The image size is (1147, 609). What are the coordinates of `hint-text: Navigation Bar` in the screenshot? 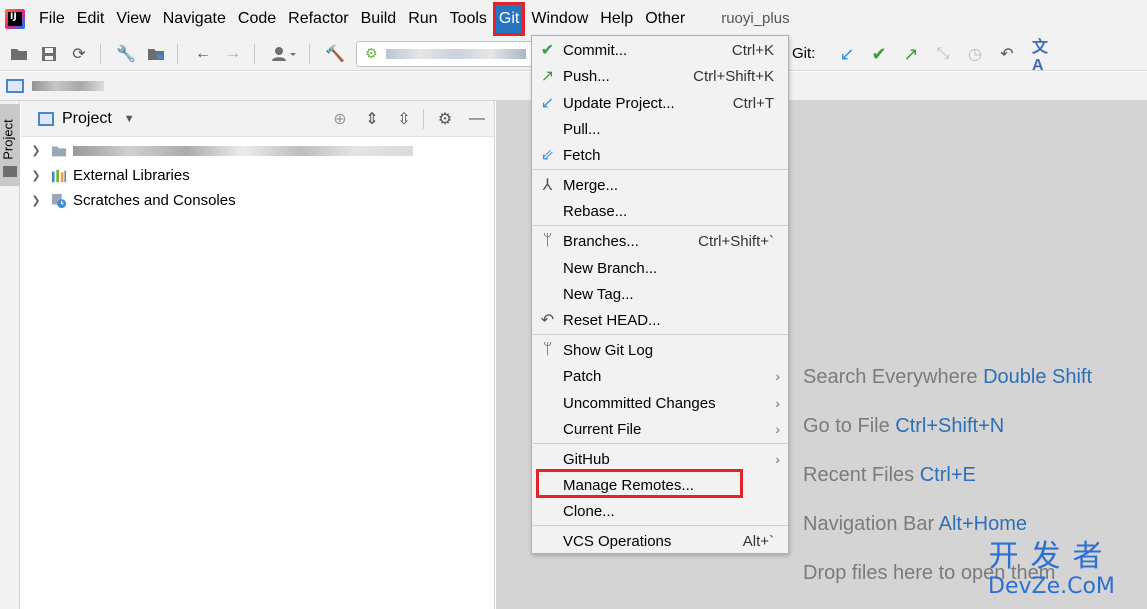 It's located at (869, 524).